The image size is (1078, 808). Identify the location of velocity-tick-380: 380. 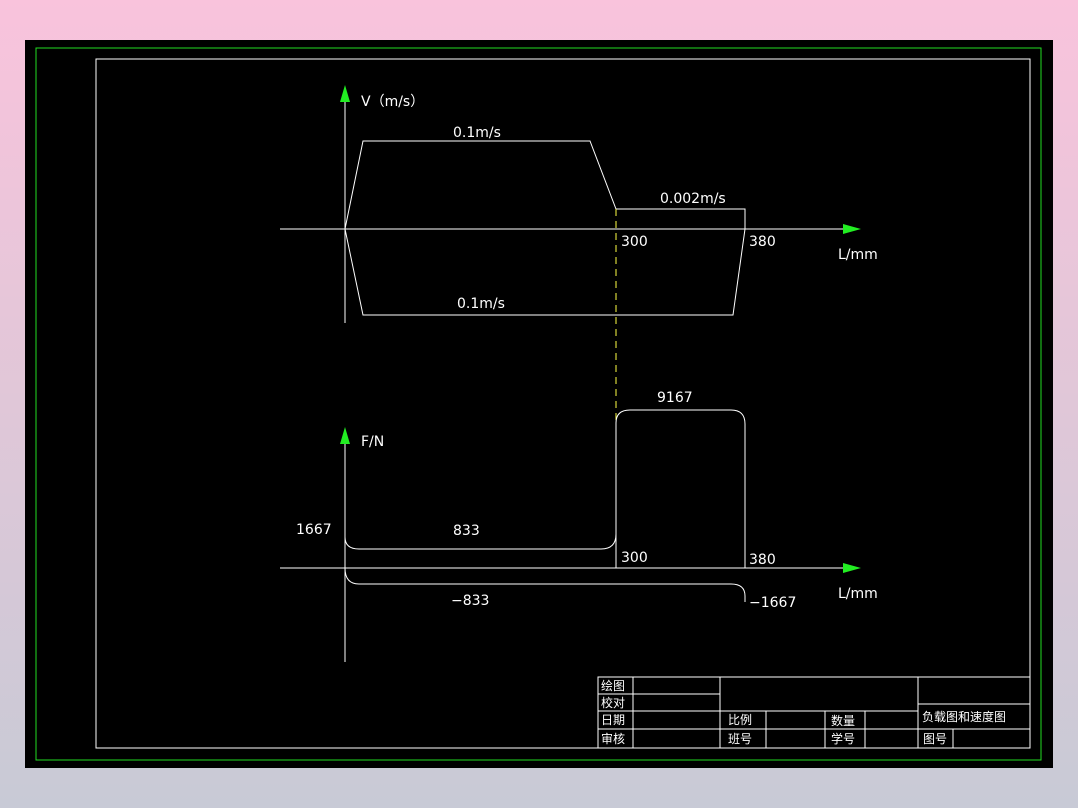
(762, 242).